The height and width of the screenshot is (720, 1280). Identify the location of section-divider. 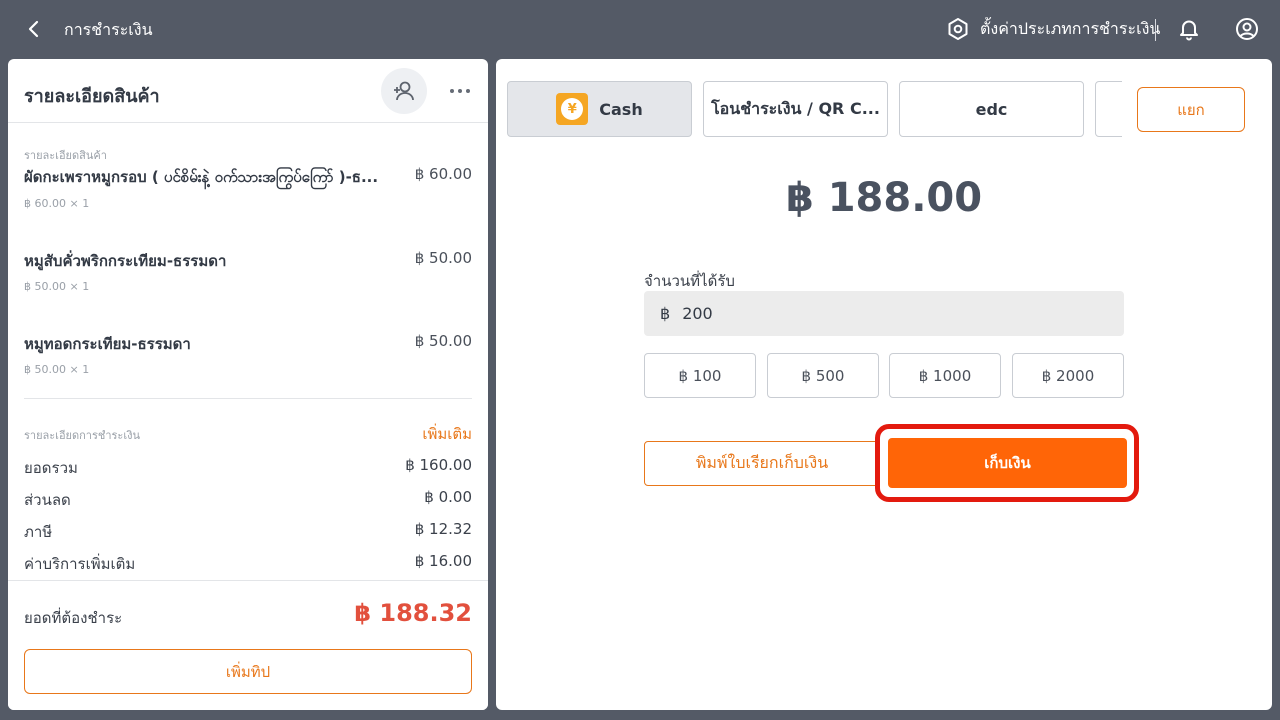
(248, 398).